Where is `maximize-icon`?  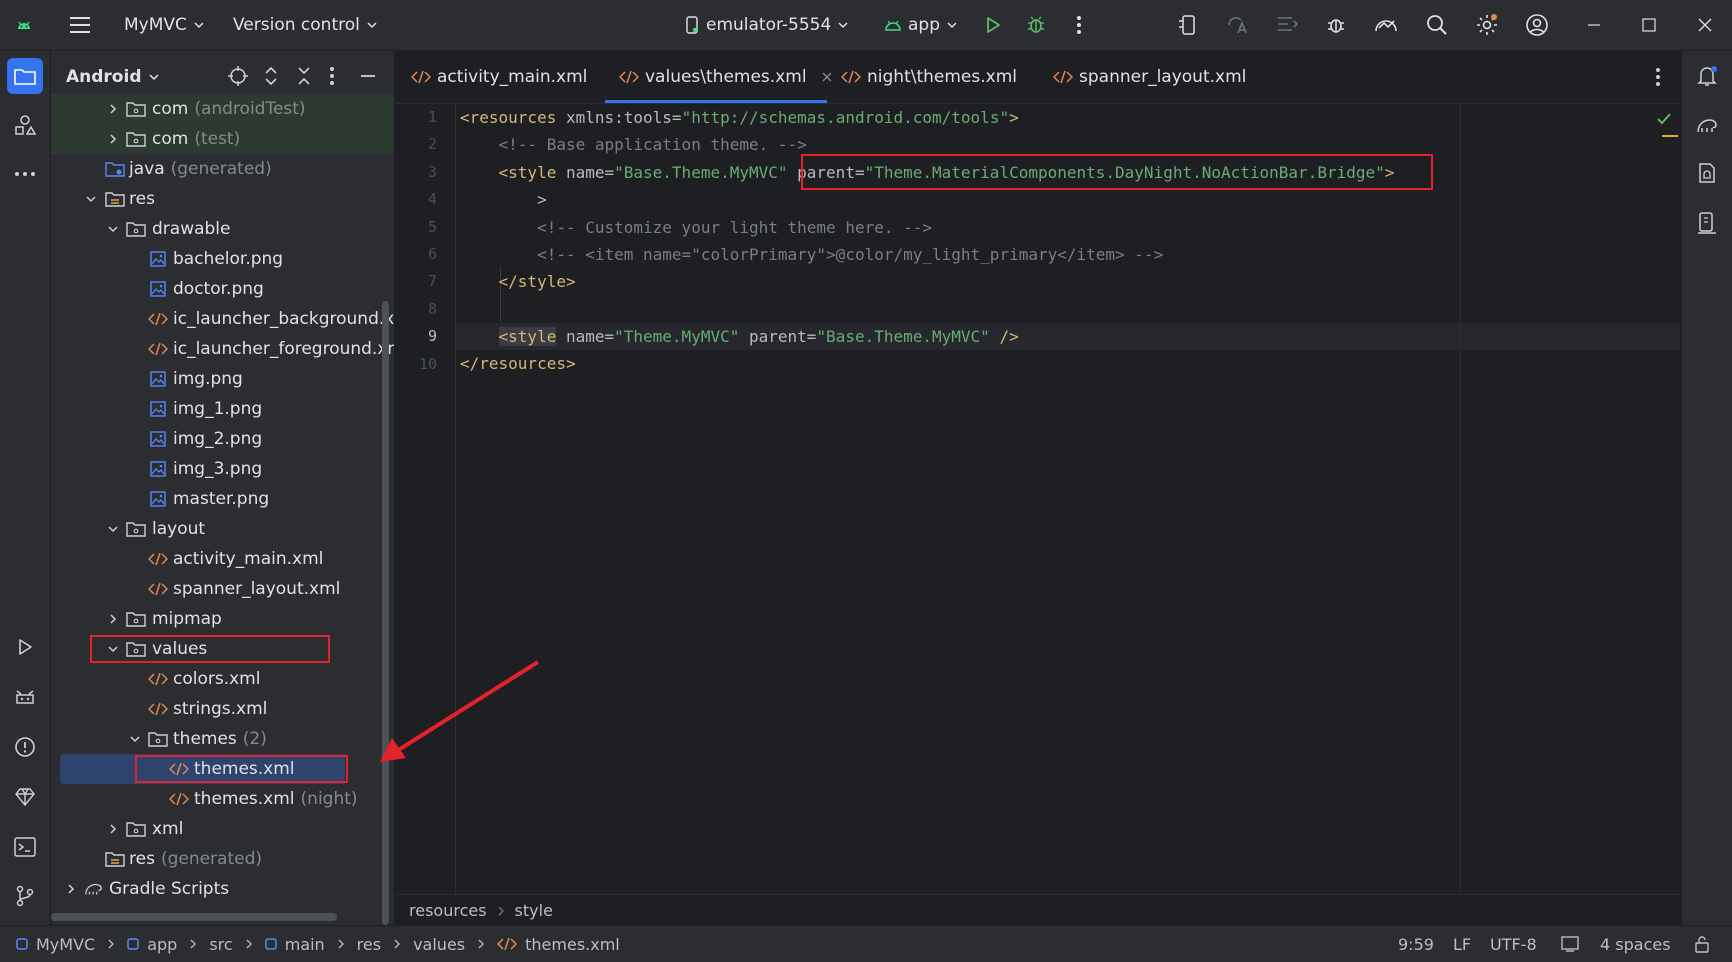
maximize-icon is located at coordinates (1649, 25).